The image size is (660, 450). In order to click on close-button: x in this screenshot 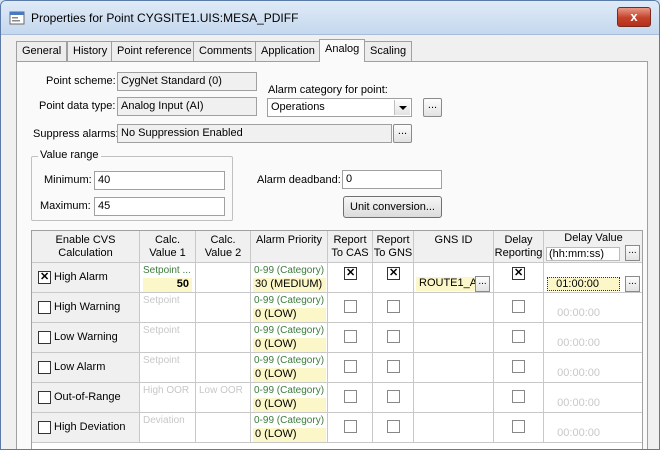, I will do `click(634, 17)`.